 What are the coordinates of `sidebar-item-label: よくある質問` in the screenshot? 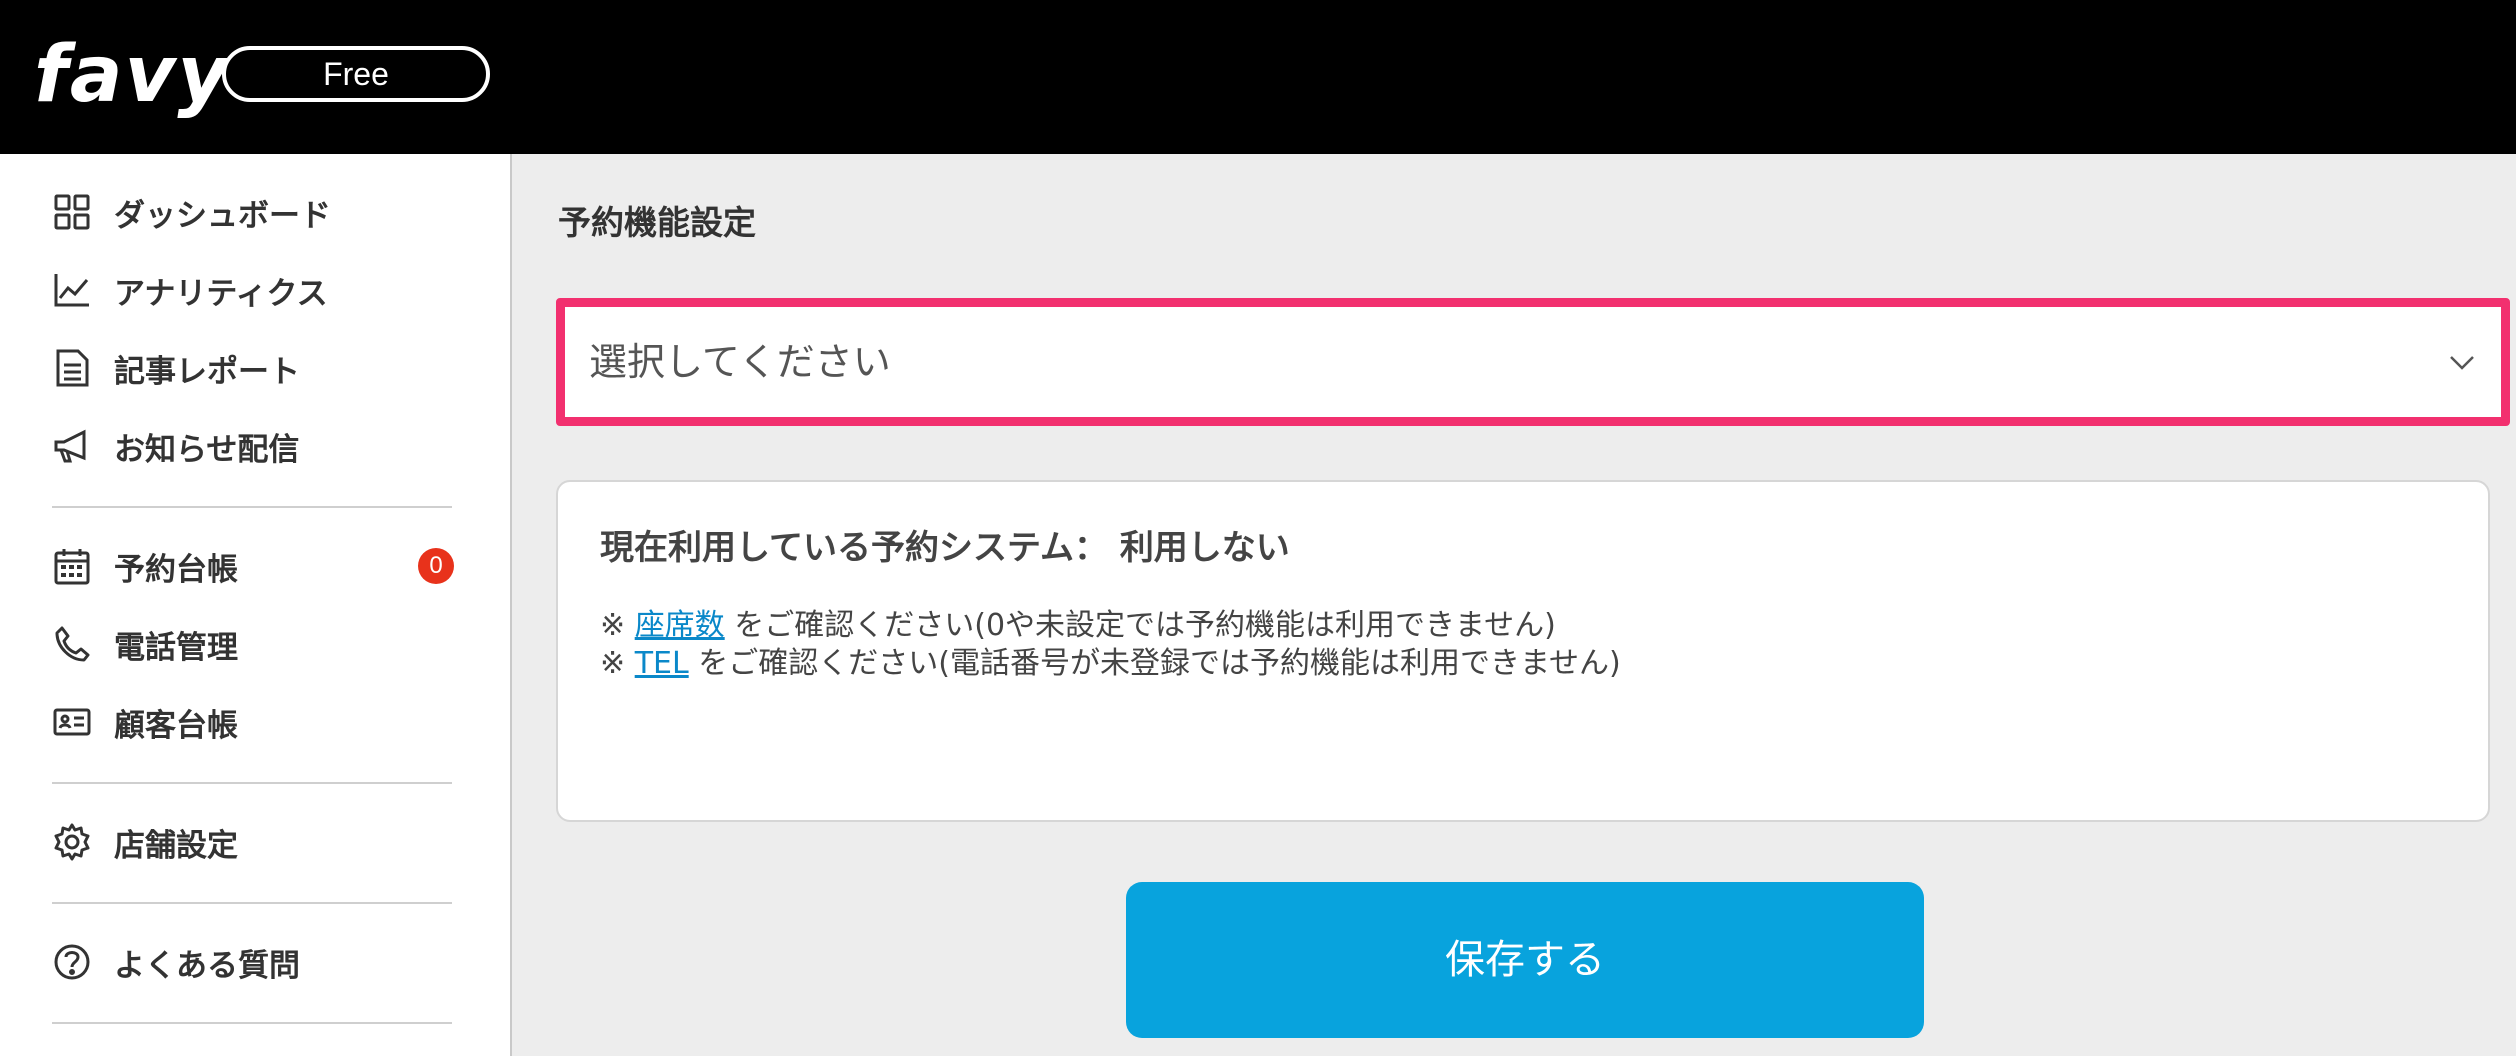 It's located at (207, 965).